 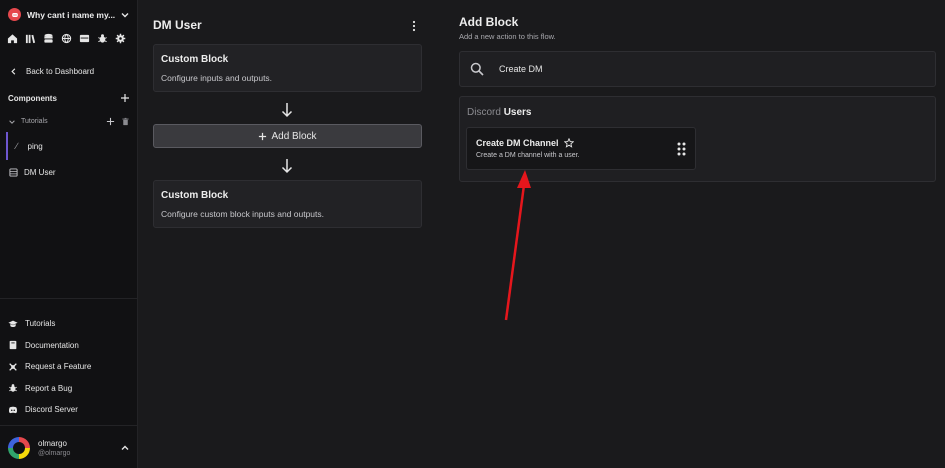 I want to click on chevron-left-icon, so click(x=13, y=71).